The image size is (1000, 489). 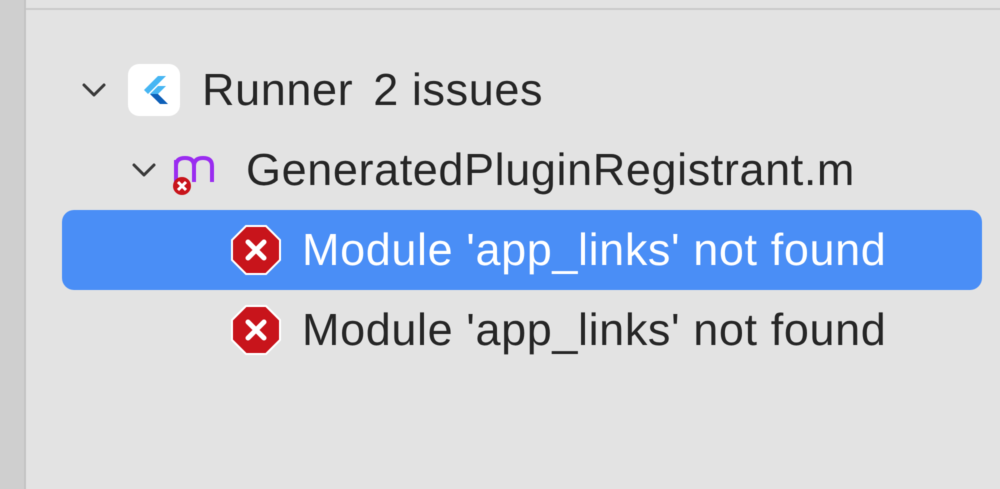 I want to click on issue-count: 2 issues, so click(x=458, y=90).